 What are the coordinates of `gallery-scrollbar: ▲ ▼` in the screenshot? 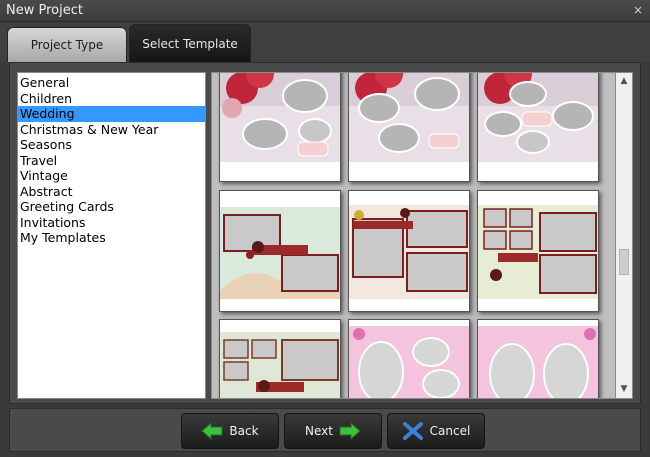 It's located at (624, 235).